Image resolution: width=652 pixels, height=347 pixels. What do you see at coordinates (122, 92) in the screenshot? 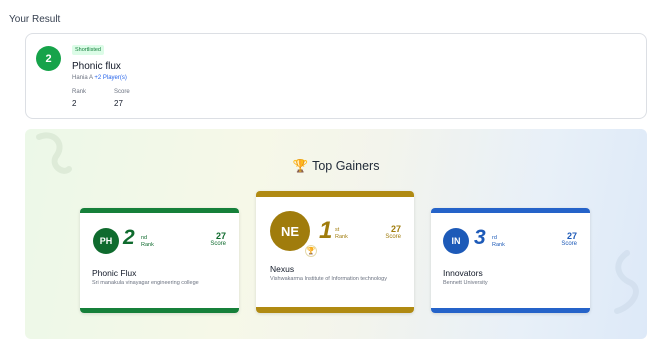
I see `score-label: Score` at bounding box center [122, 92].